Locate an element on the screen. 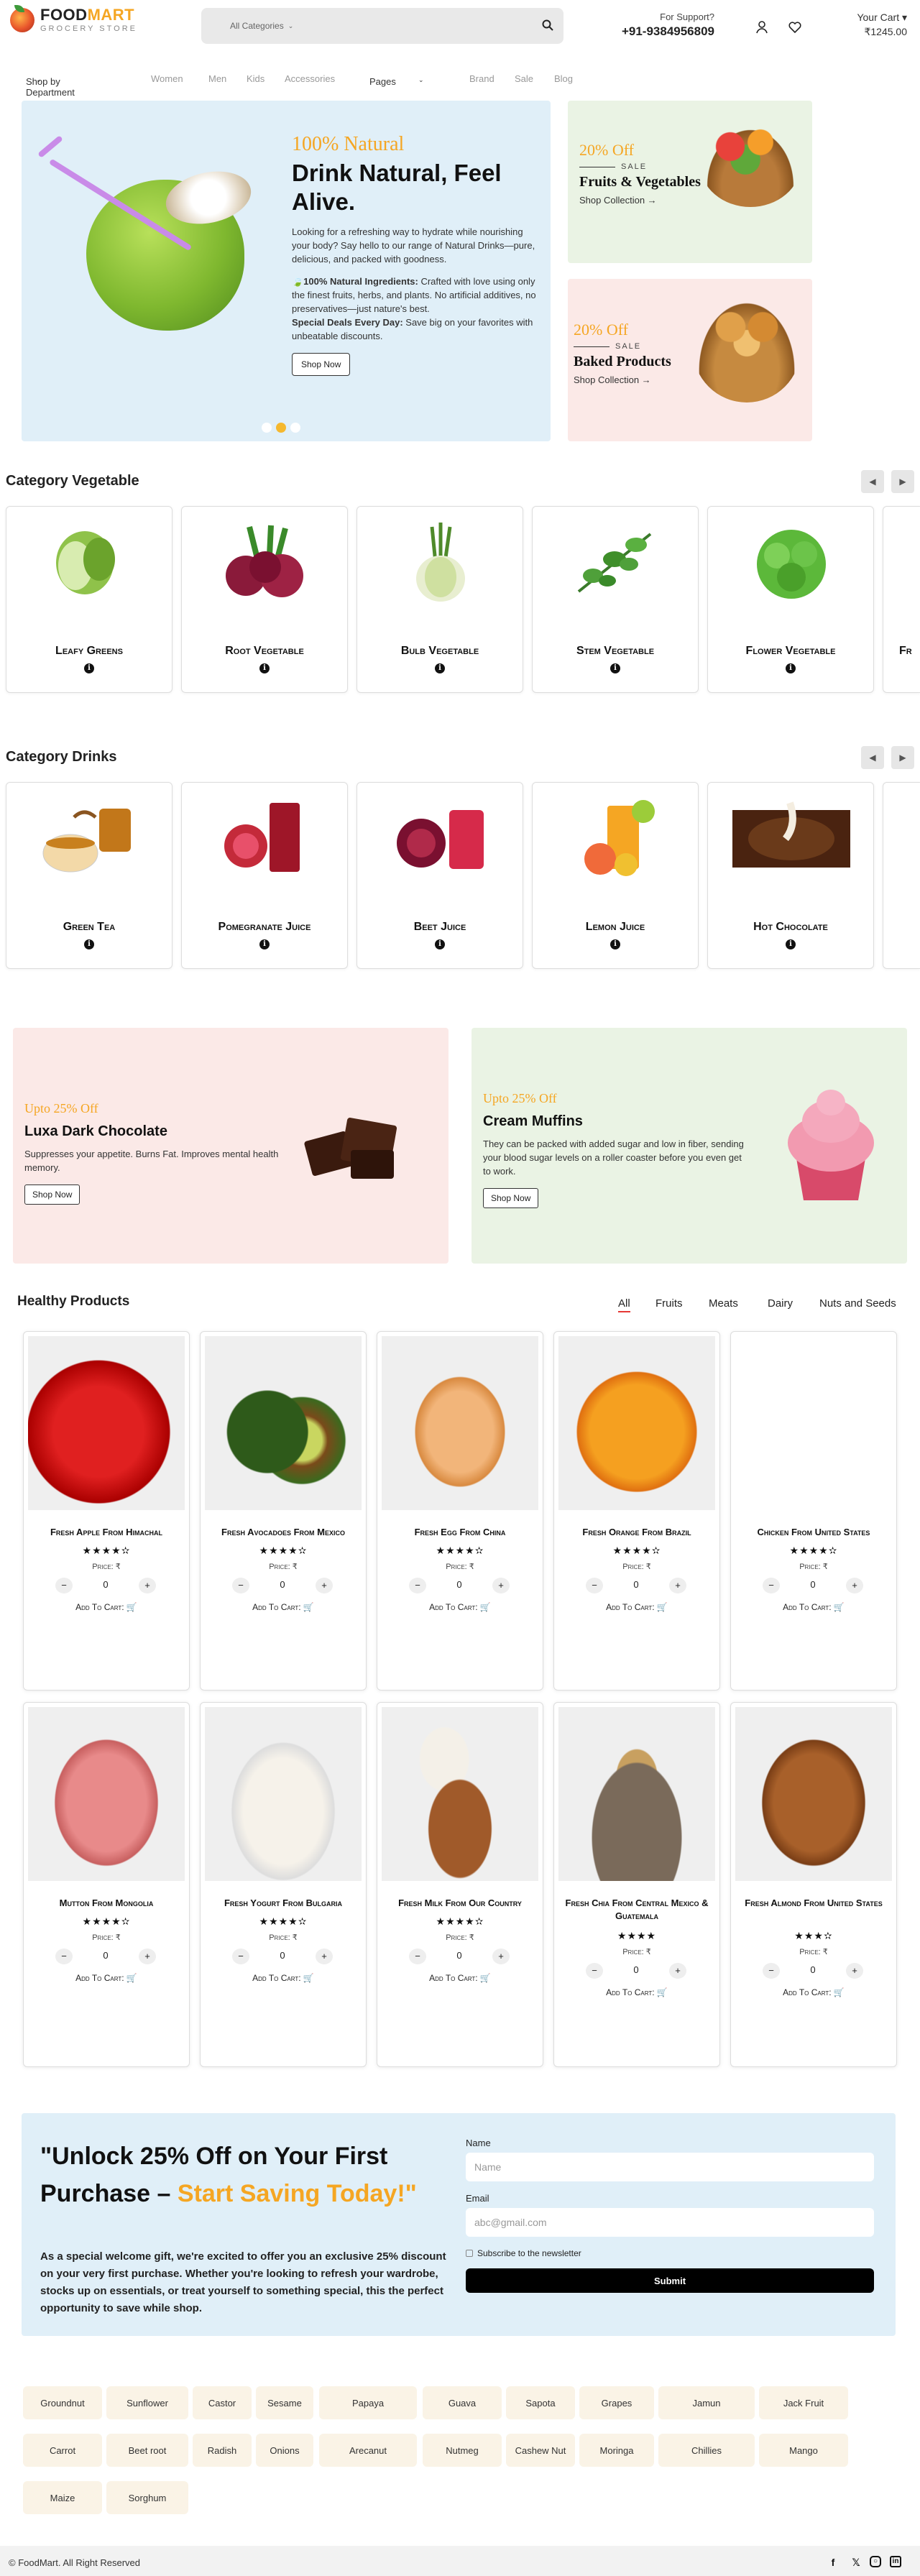  user-icon is located at coordinates (762, 27).